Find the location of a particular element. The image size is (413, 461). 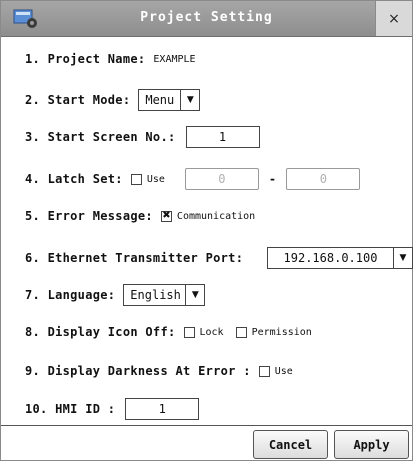

start-mode-row: 2. Start Mode: Menu ▼ is located at coordinates (113, 100).